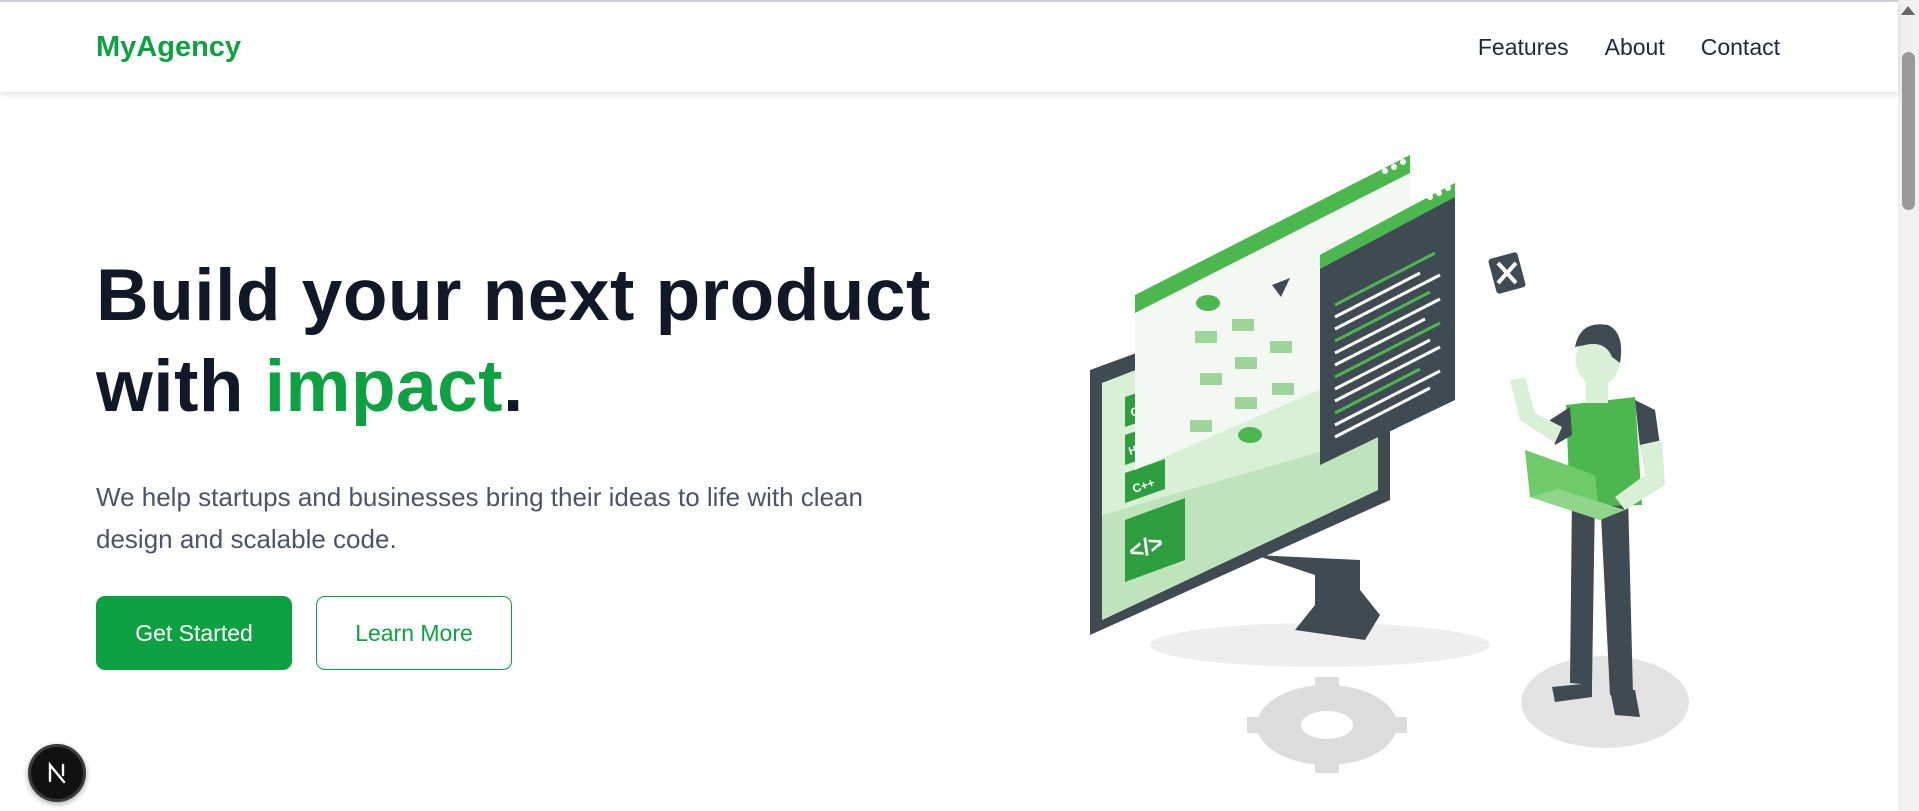 The image size is (1919, 811). Describe the element at coordinates (384, 386) in the screenshot. I see `headline-accent: impact` at that location.